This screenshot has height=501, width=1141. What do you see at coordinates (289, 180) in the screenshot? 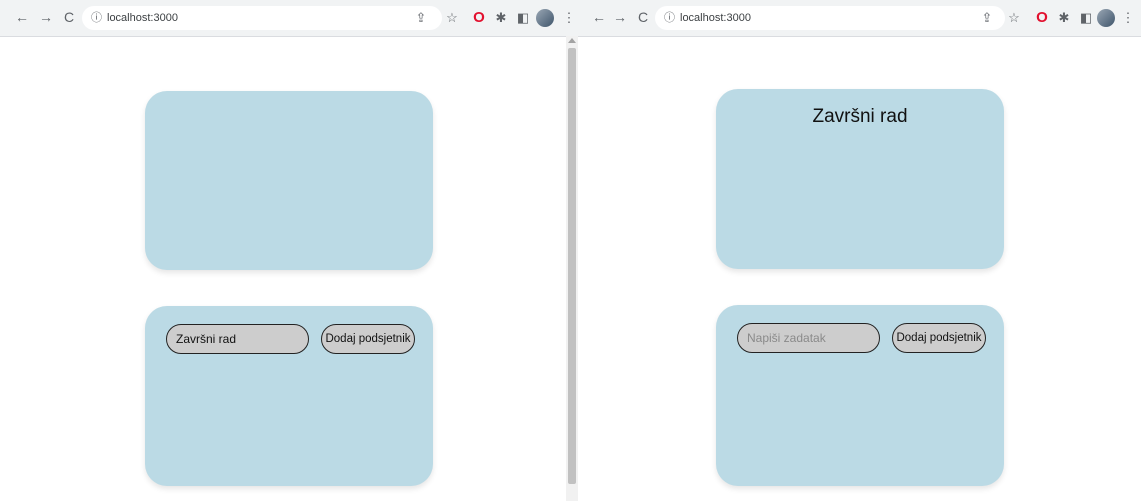
I see `title-card` at bounding box center [289, 180].